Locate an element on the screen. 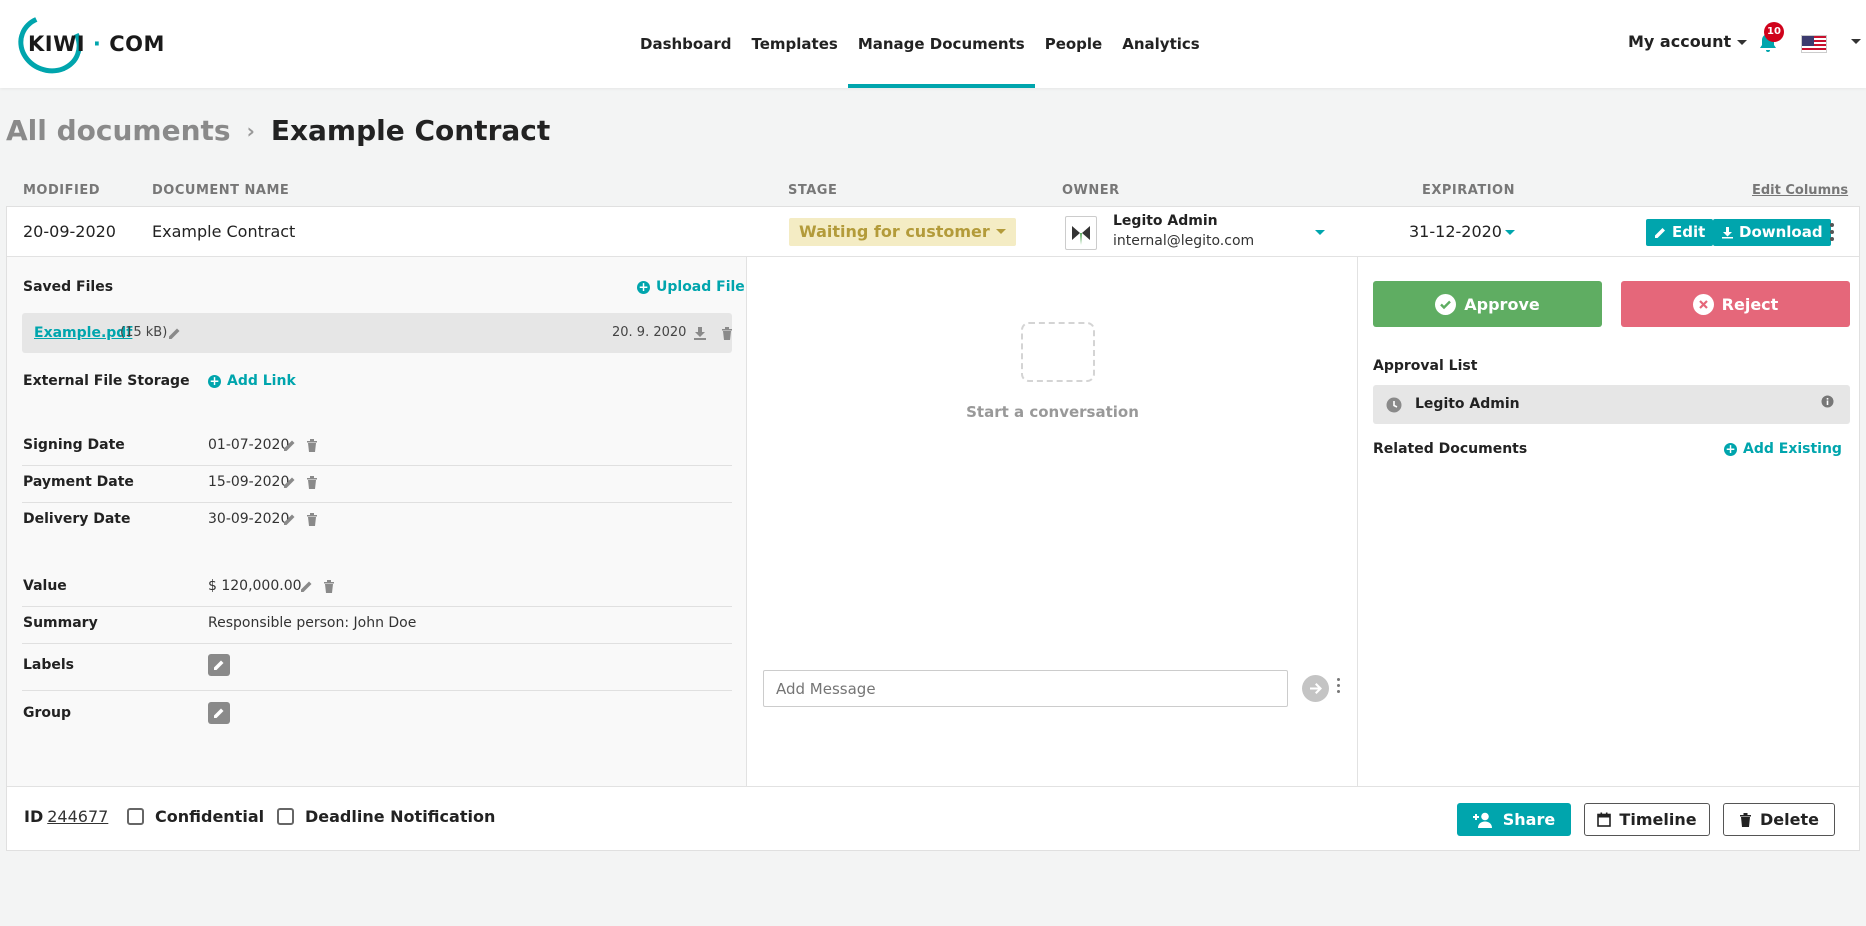 The image size is (1866, 926). column-owner: OWNER is located at coordinates (1091, 190).